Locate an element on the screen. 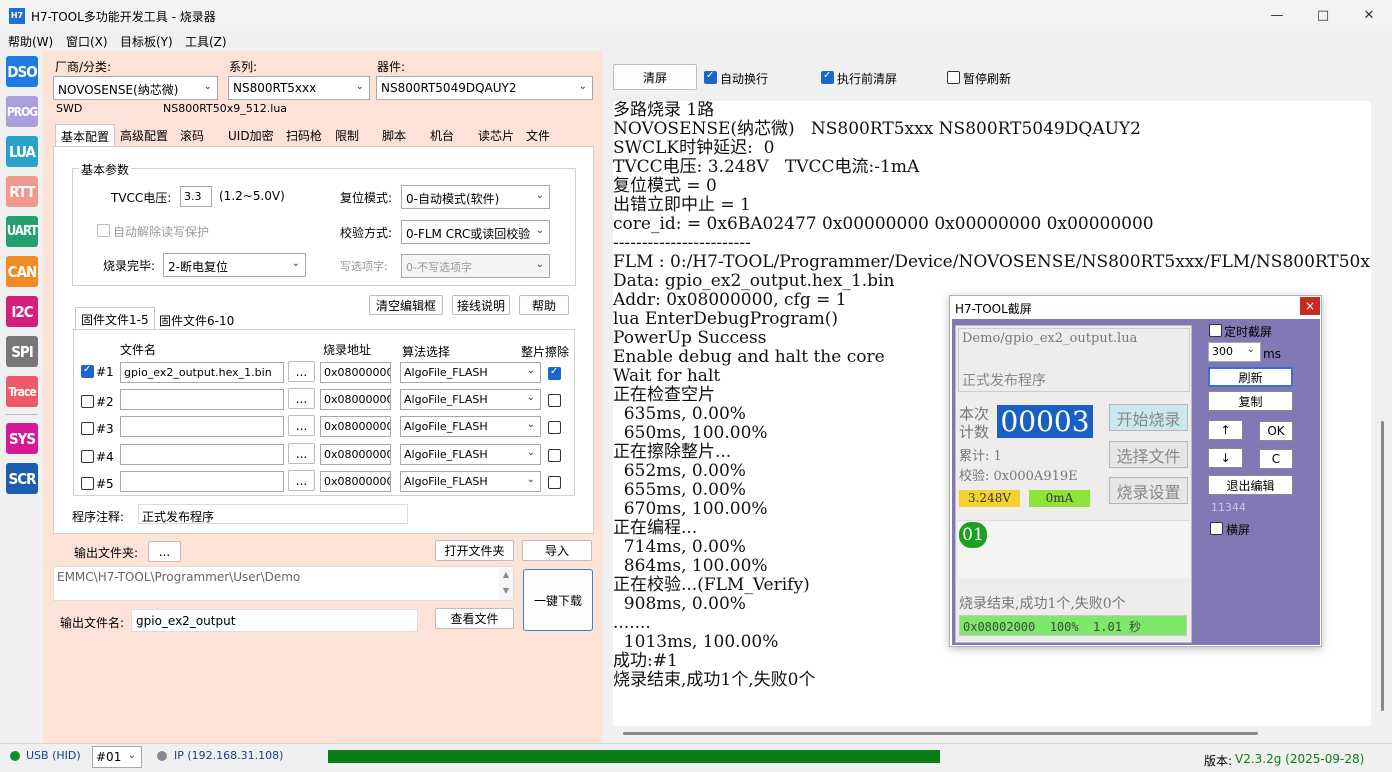 The width and height of the screenshot is (1392, 772). fw-row-4-file-input is located at coordinates (202, 454).